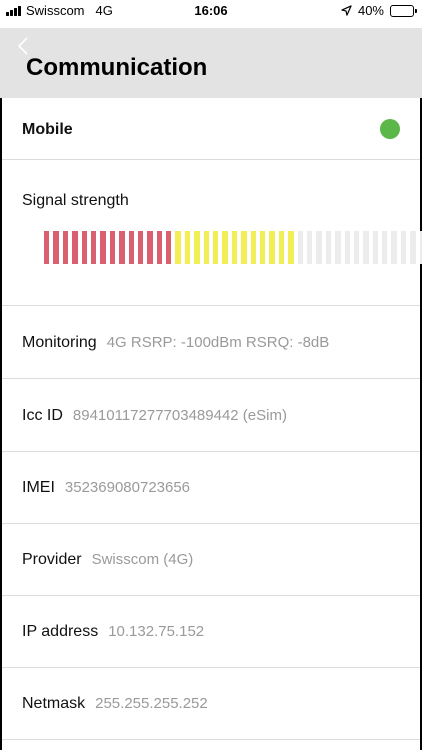 This screenshot has height=750, width=422. I want to click on navigation-bar: Communication, so click(211, 60).